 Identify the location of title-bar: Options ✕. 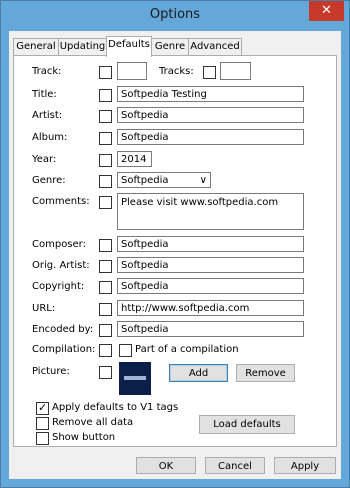
(175, 15).